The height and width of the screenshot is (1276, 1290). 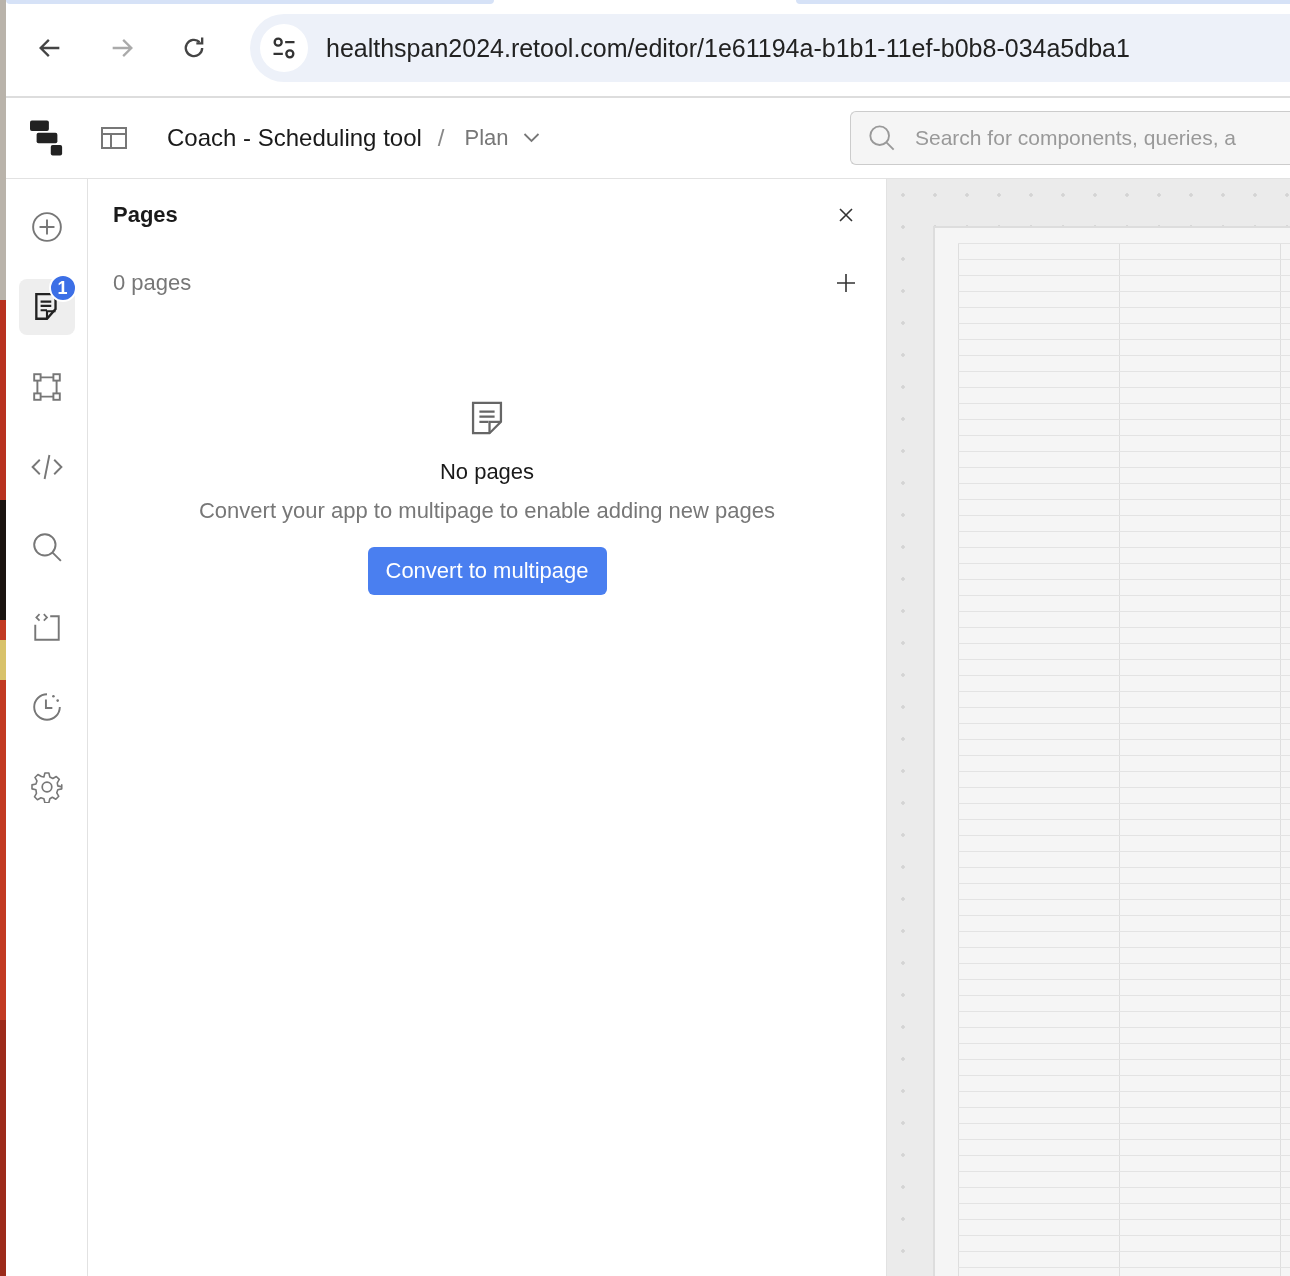 What do you see at coordinates (46, 787) in the screenshot?
I see `settings-icon` at bounding box center [46, 787].